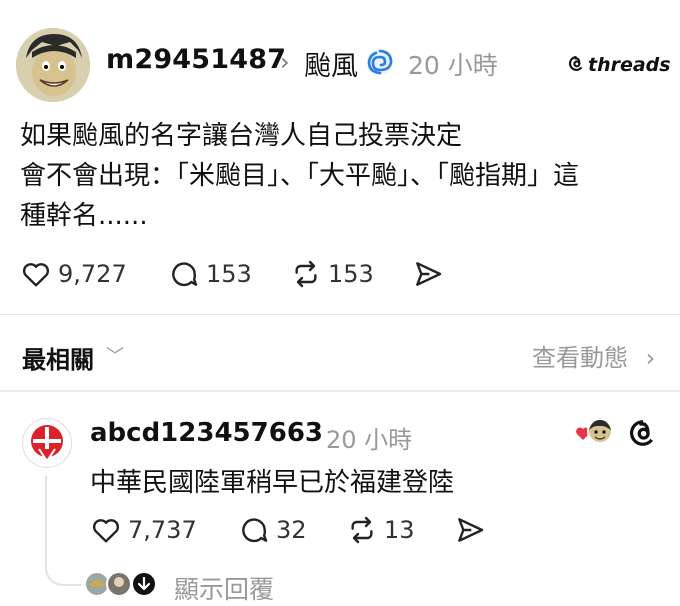 This screenshot has width=680, height=606. Describe the element at coordinates (162, 530) in the screenshot. I see `comment-like-count: 7,737` at that location.